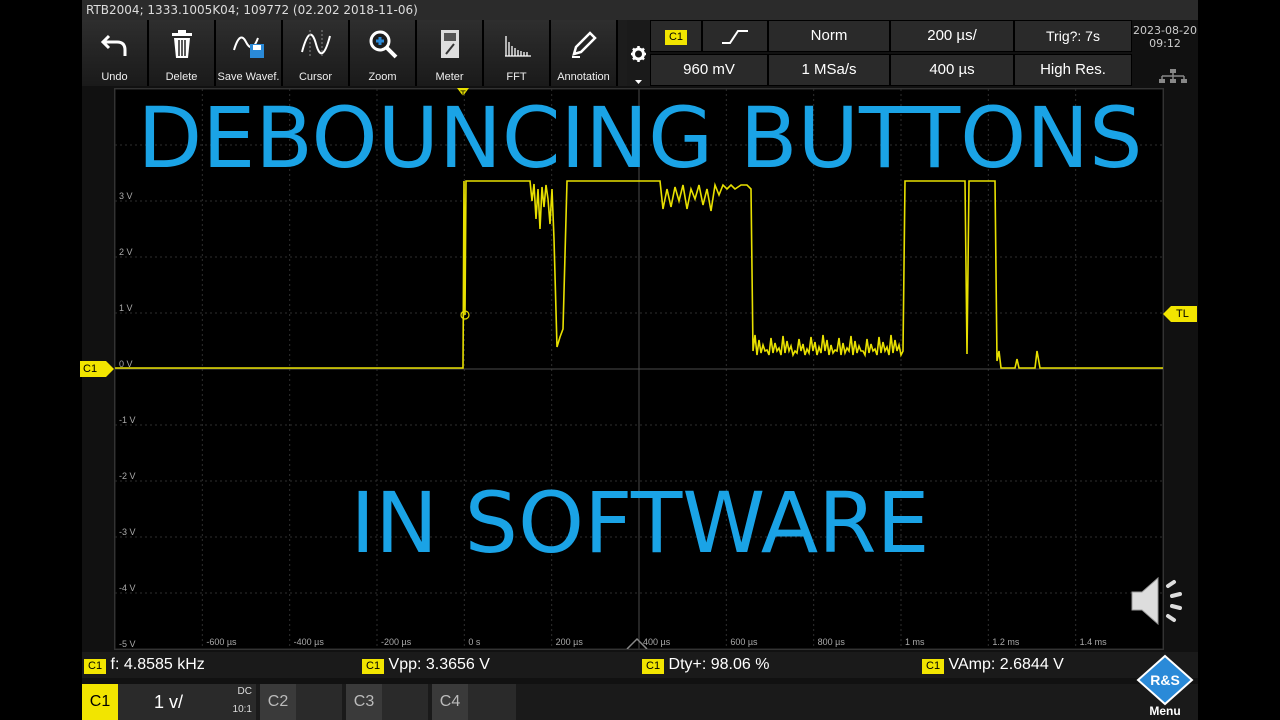 This screenshot has height=720, width=1280. What do you see at coordinates (278, 702) in the screenshot?
I see `channel-2-button: C2` at bounding box center [278, 702].